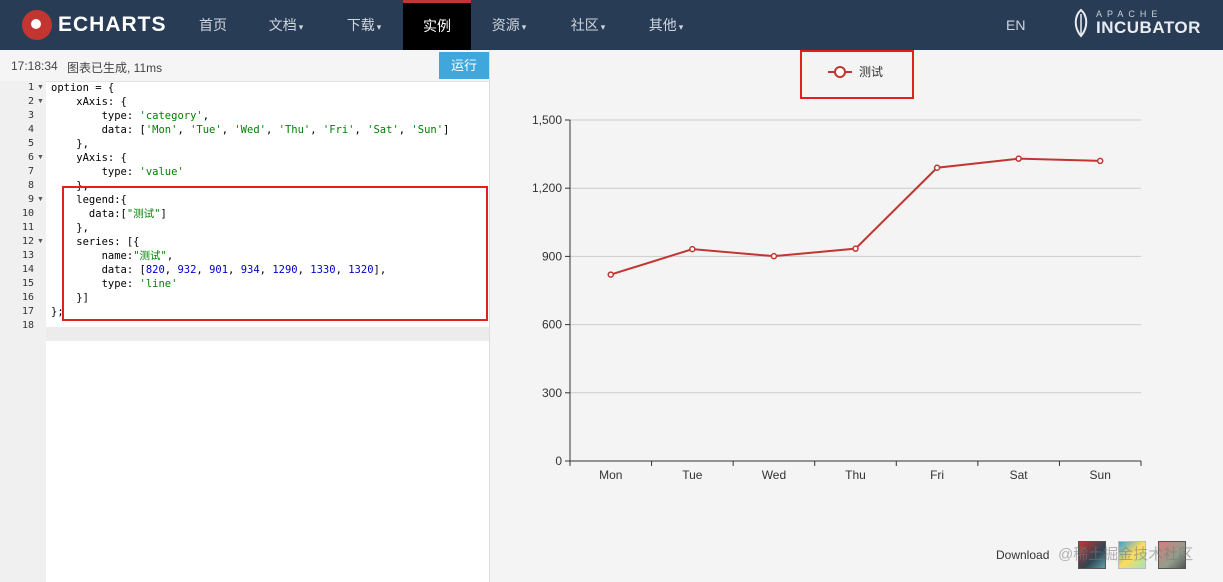 The image size is (1223, 582). Describe the element at coordinates (244, 66) in the screenshot. I see `status-bar: 17:18:34 图表已生成, 11ms 运行` at that location.